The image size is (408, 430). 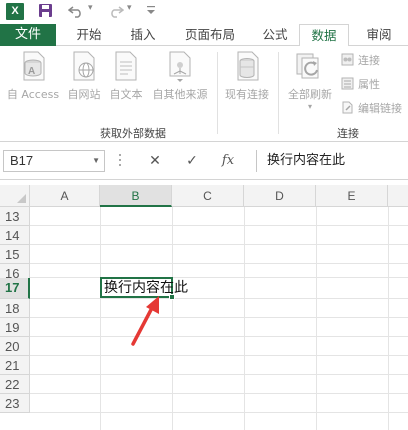 I want to click on properties-icon, so click(x=347, y=83).